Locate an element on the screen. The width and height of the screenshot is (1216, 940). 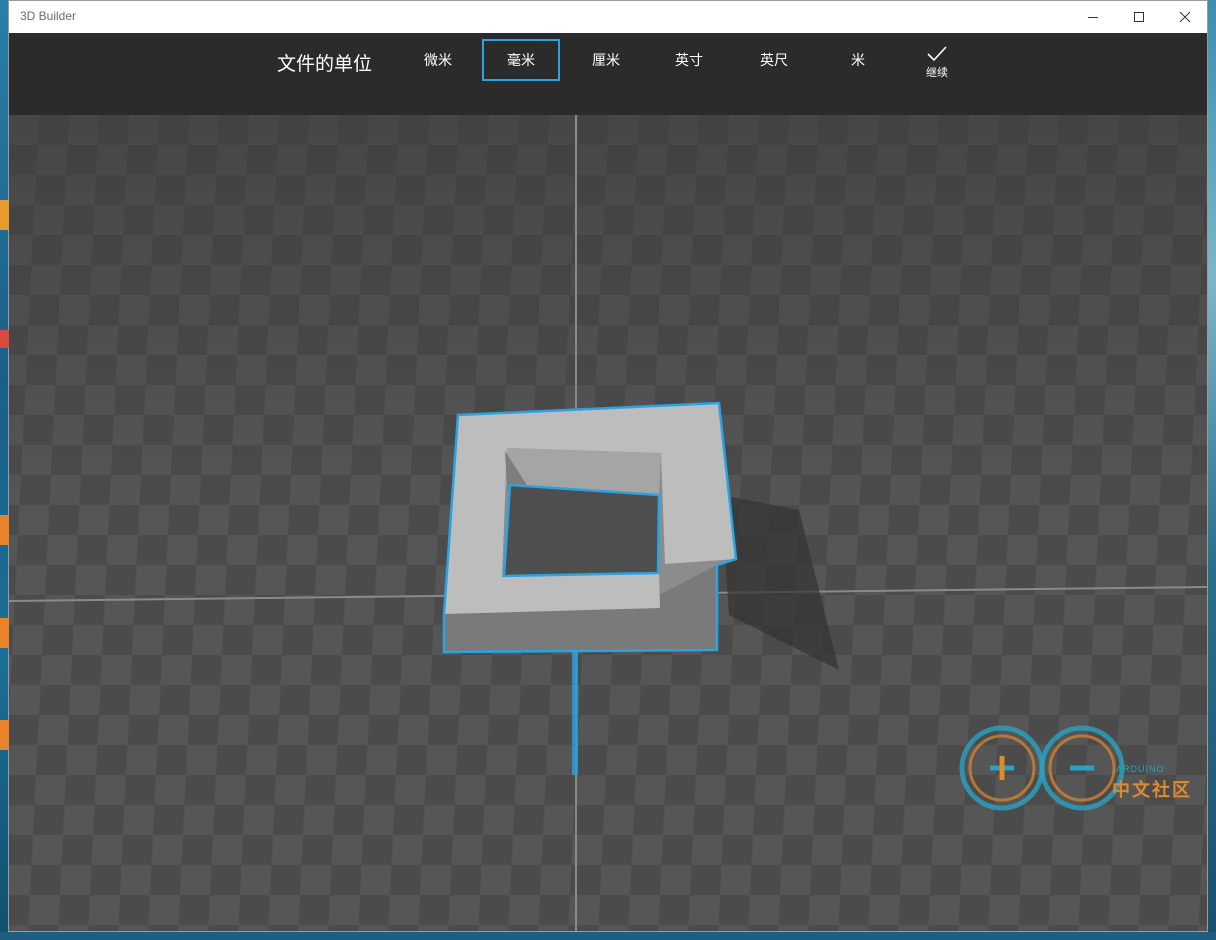
taskbar-peek is located at coordinates (608, 936).